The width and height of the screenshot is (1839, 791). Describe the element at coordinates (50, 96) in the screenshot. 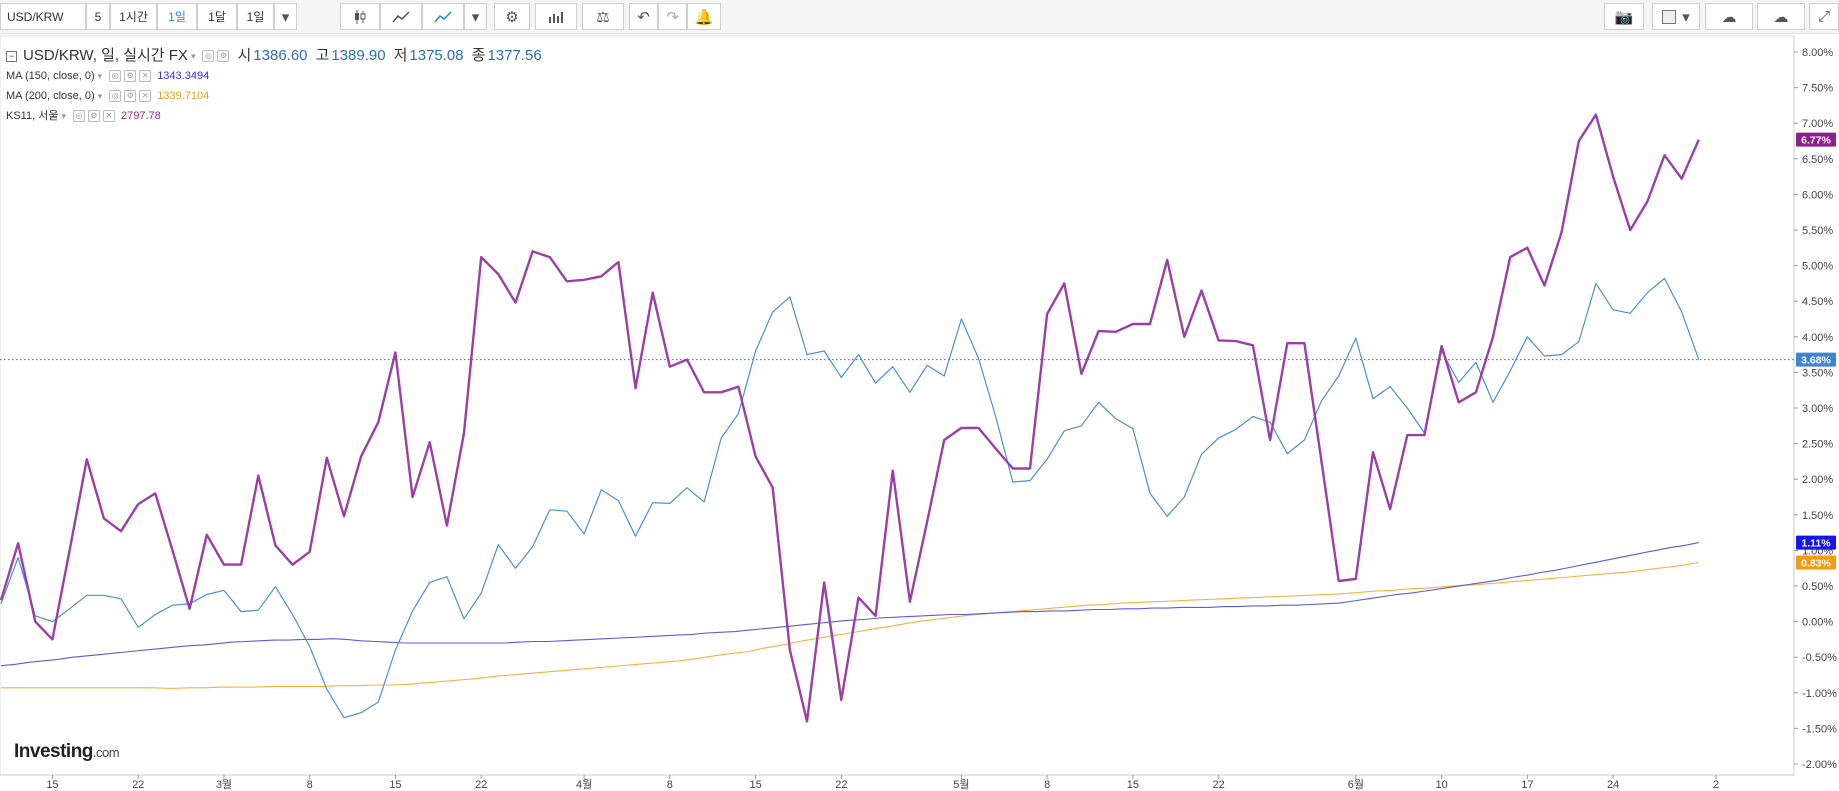

I see `ma200-label: MA (200, close, 0)` at that location.